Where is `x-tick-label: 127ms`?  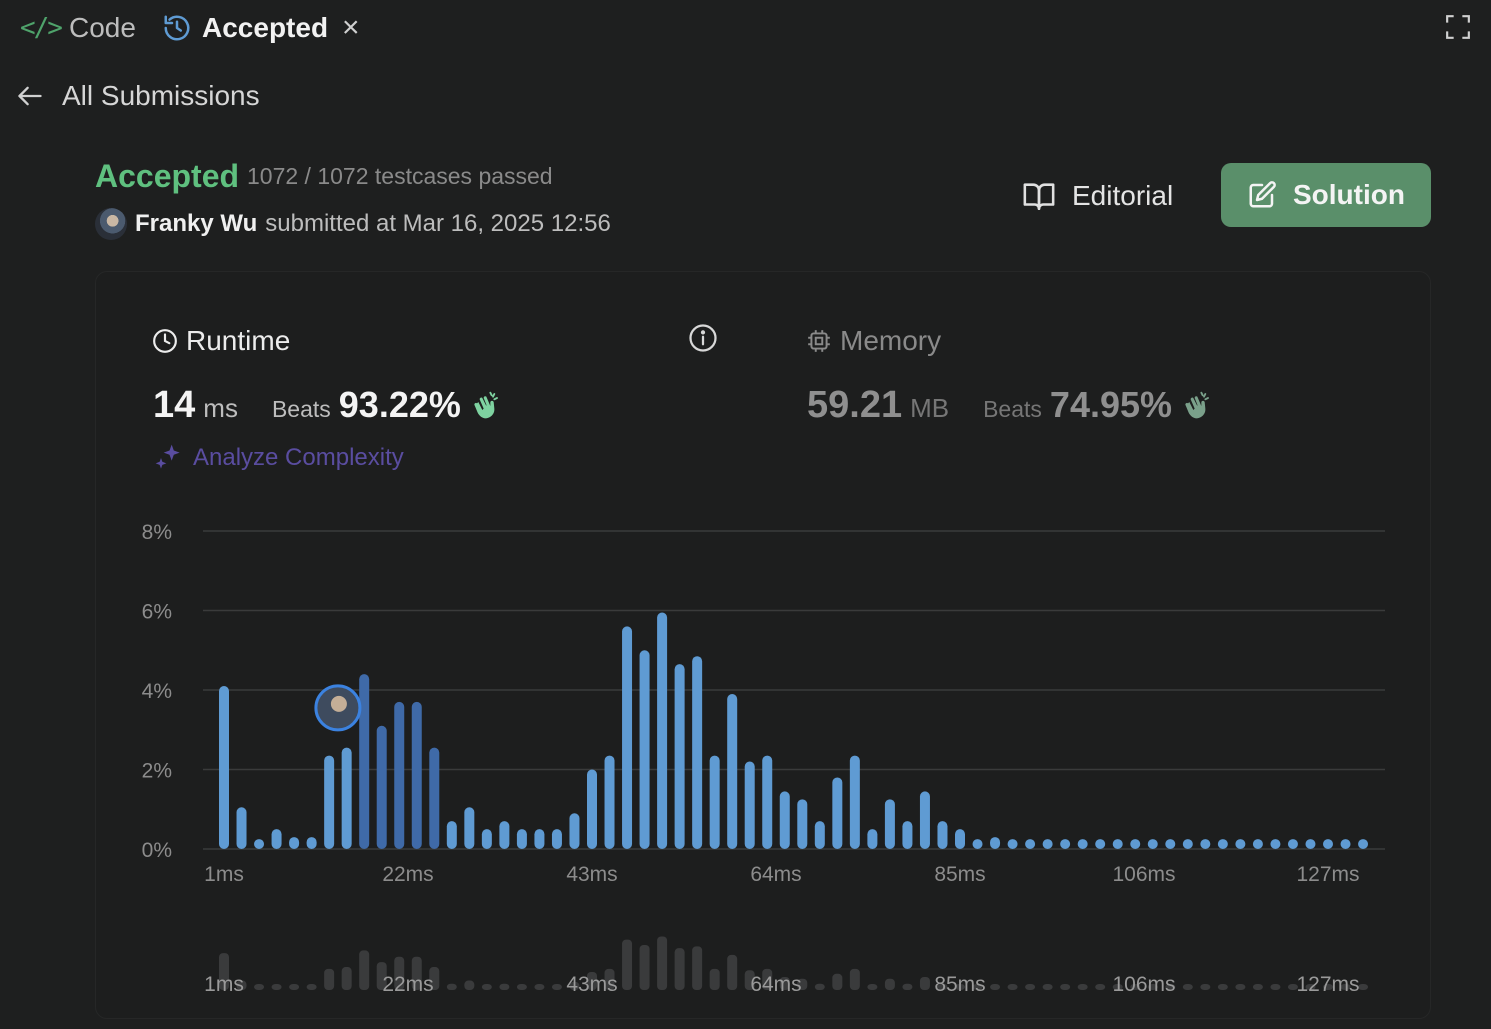
x-tick-label: 127ms is located at coordinates (1327, 874).